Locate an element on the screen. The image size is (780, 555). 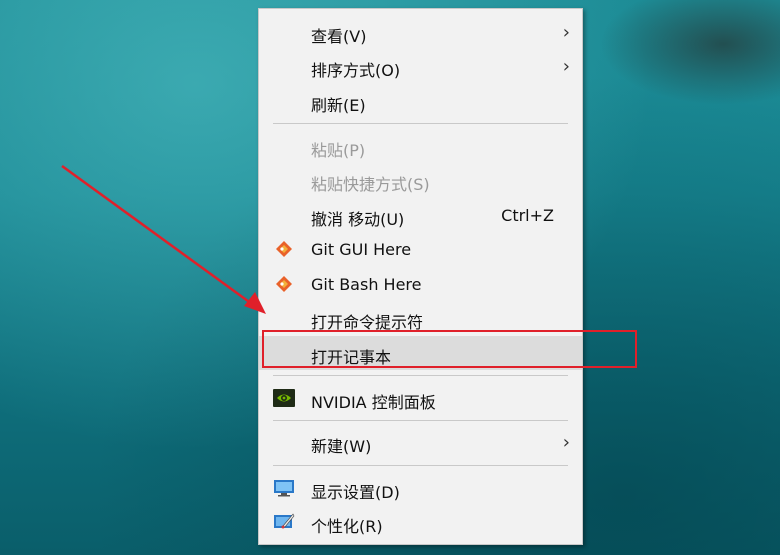
annotation-arrow is located at coordinates (163, 239).